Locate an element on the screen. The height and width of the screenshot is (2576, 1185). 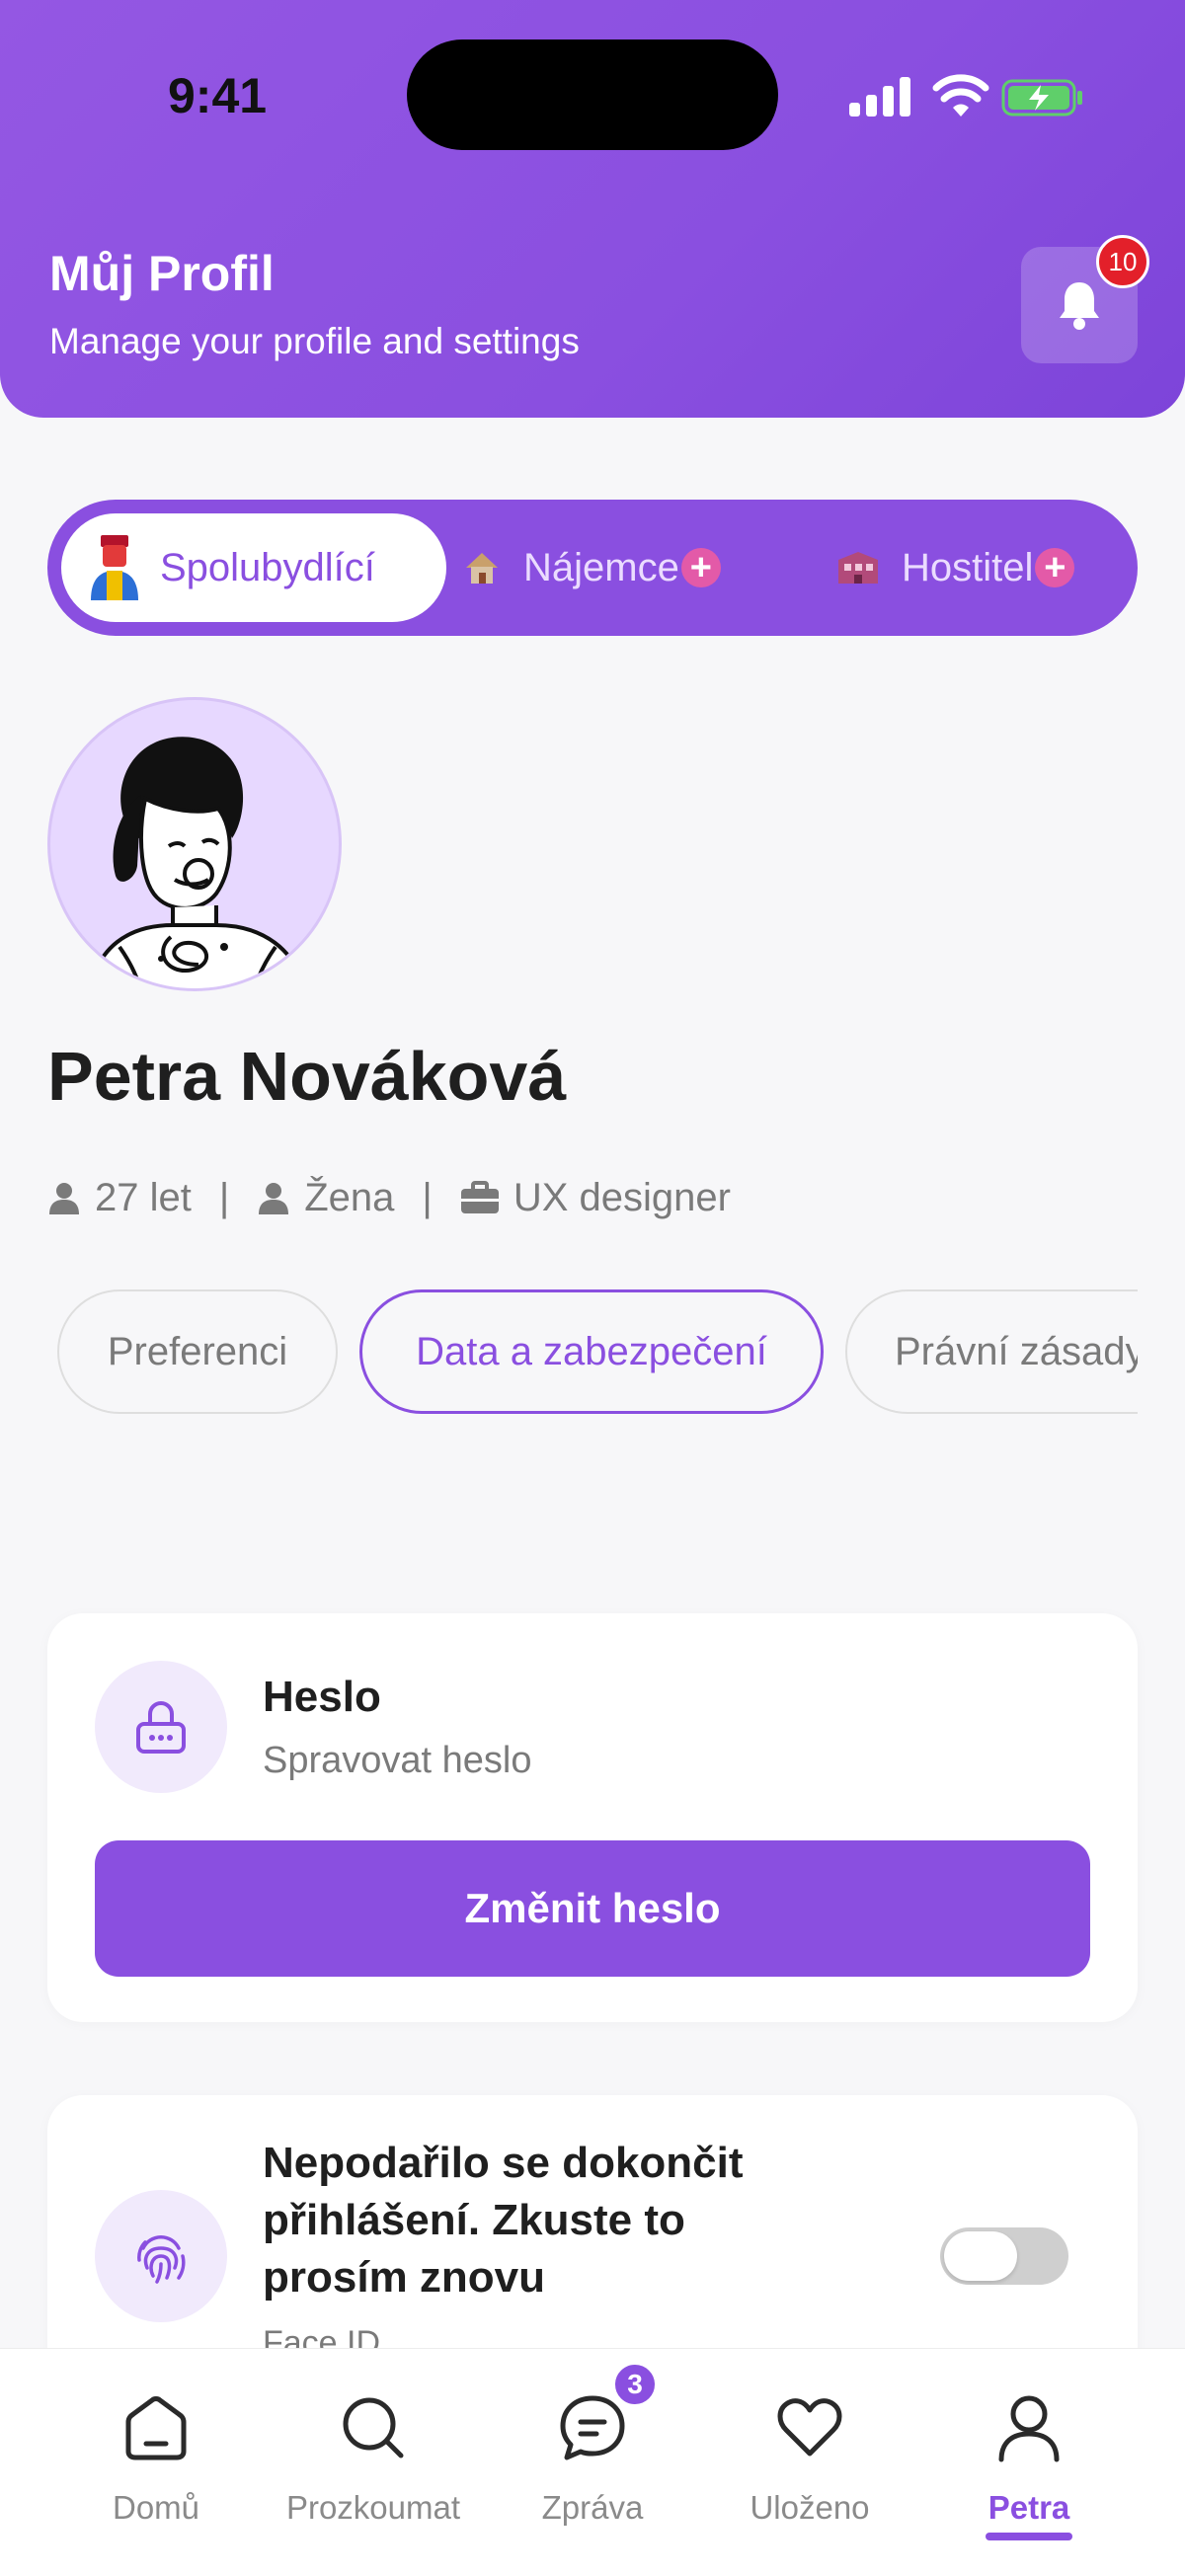
change-password-button: Změnit heslo is located at coordinates (592, 1908).